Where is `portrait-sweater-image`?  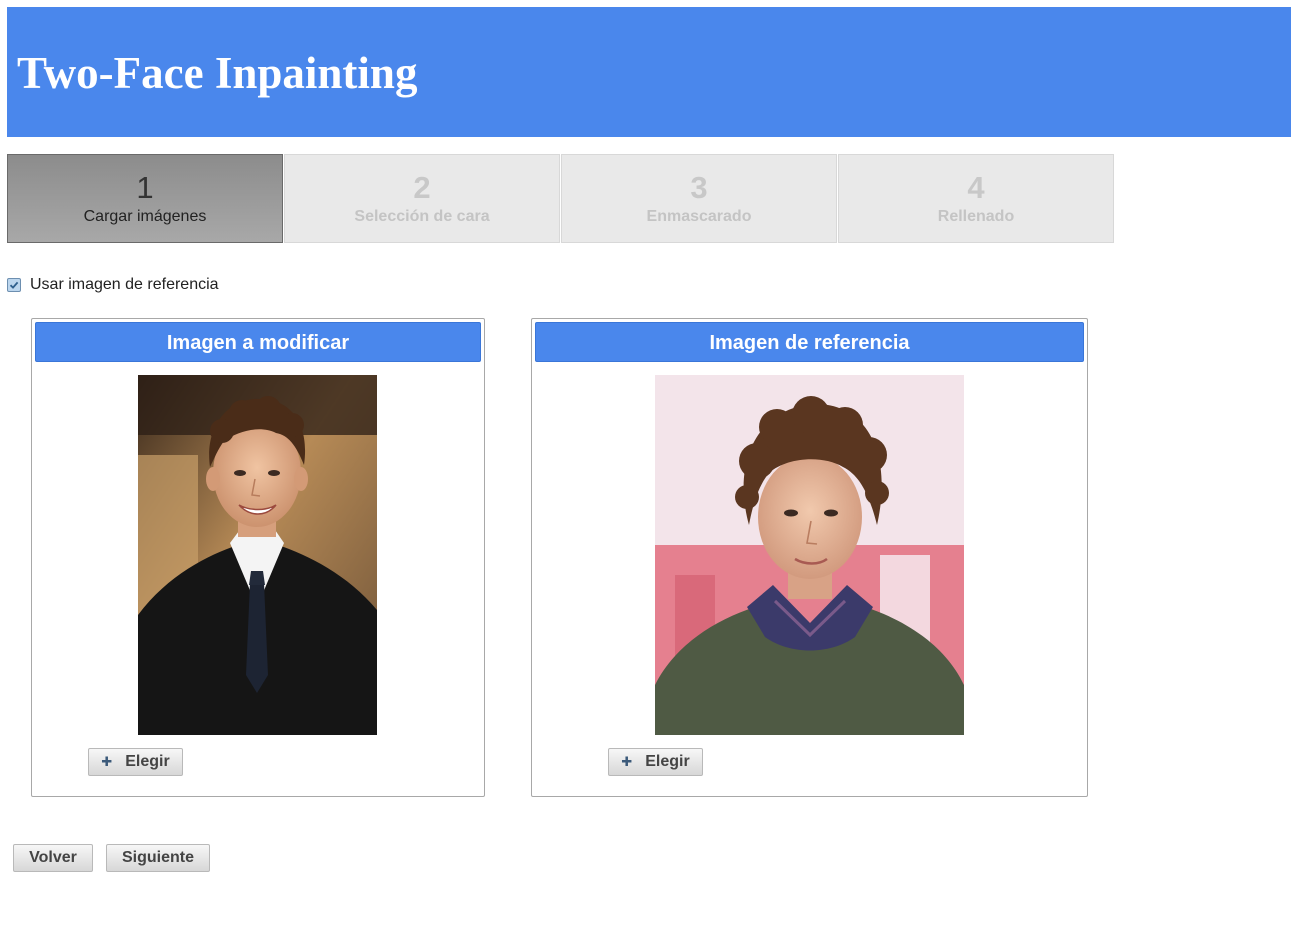 portrait-sweater-image is located at coordinates (809, 555).